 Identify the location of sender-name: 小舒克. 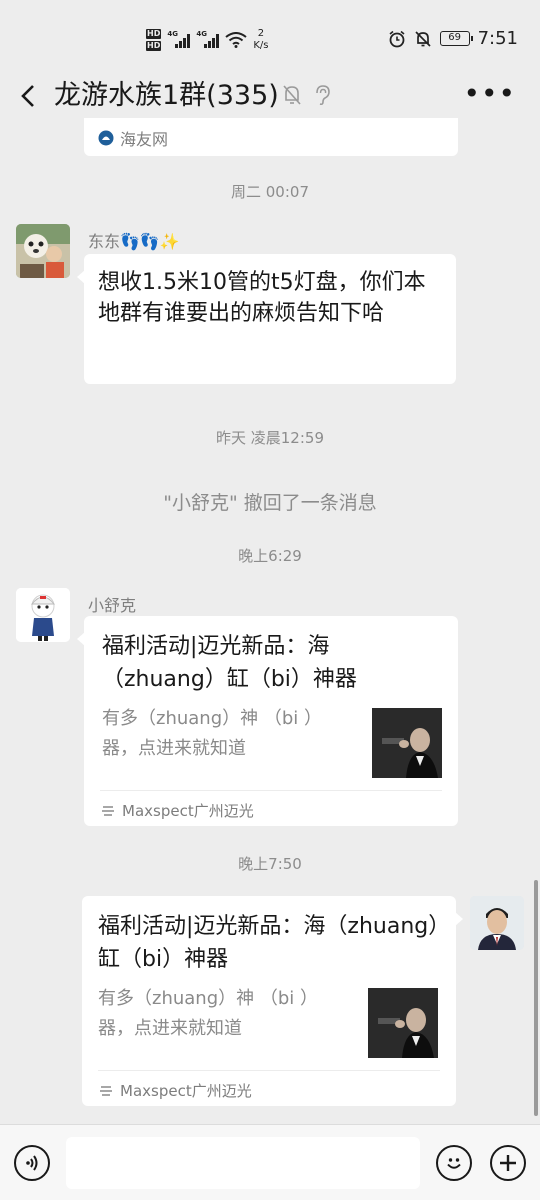
(112, 605).